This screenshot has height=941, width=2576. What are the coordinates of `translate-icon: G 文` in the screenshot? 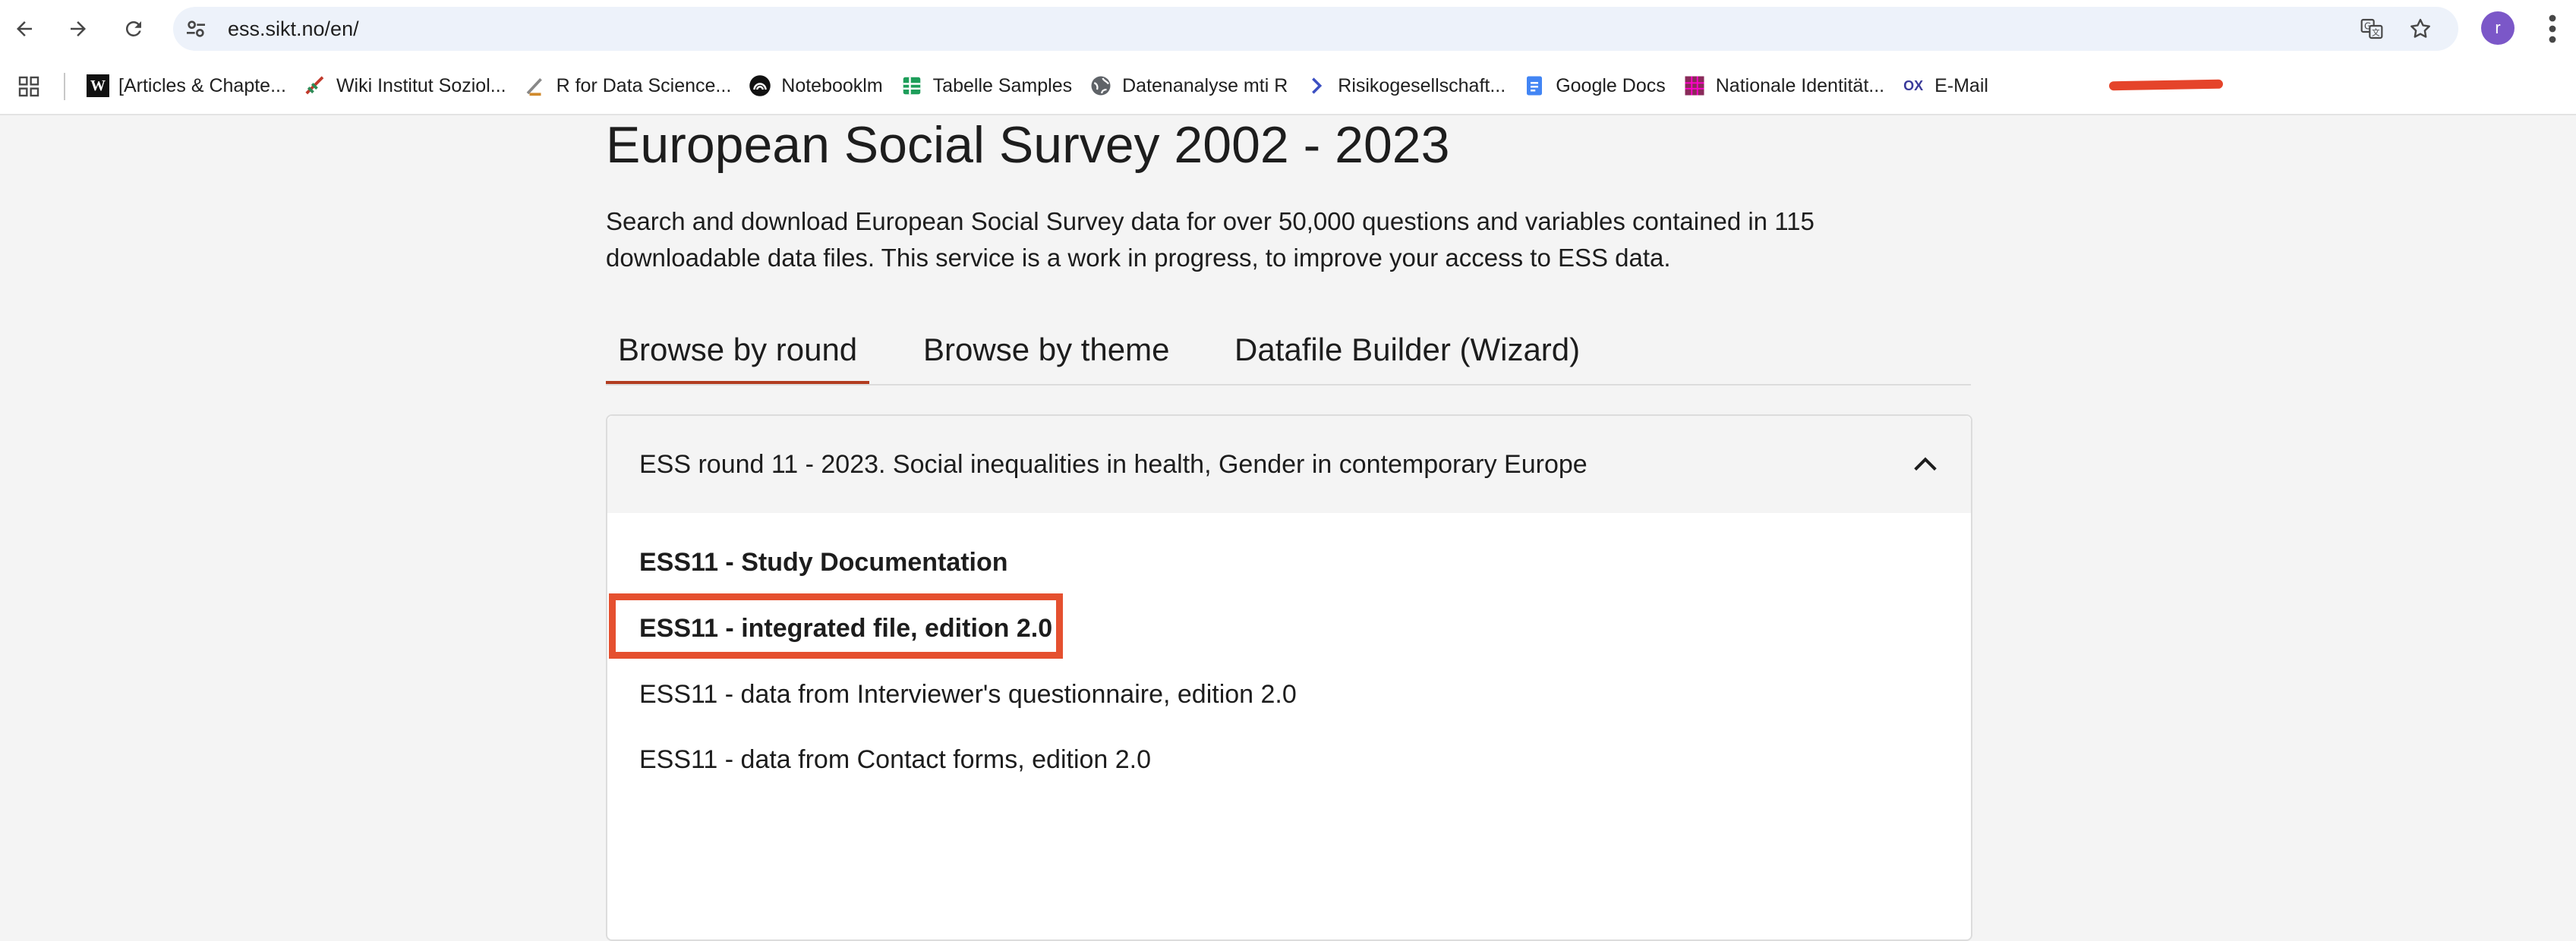 It's located at (2371, 29).